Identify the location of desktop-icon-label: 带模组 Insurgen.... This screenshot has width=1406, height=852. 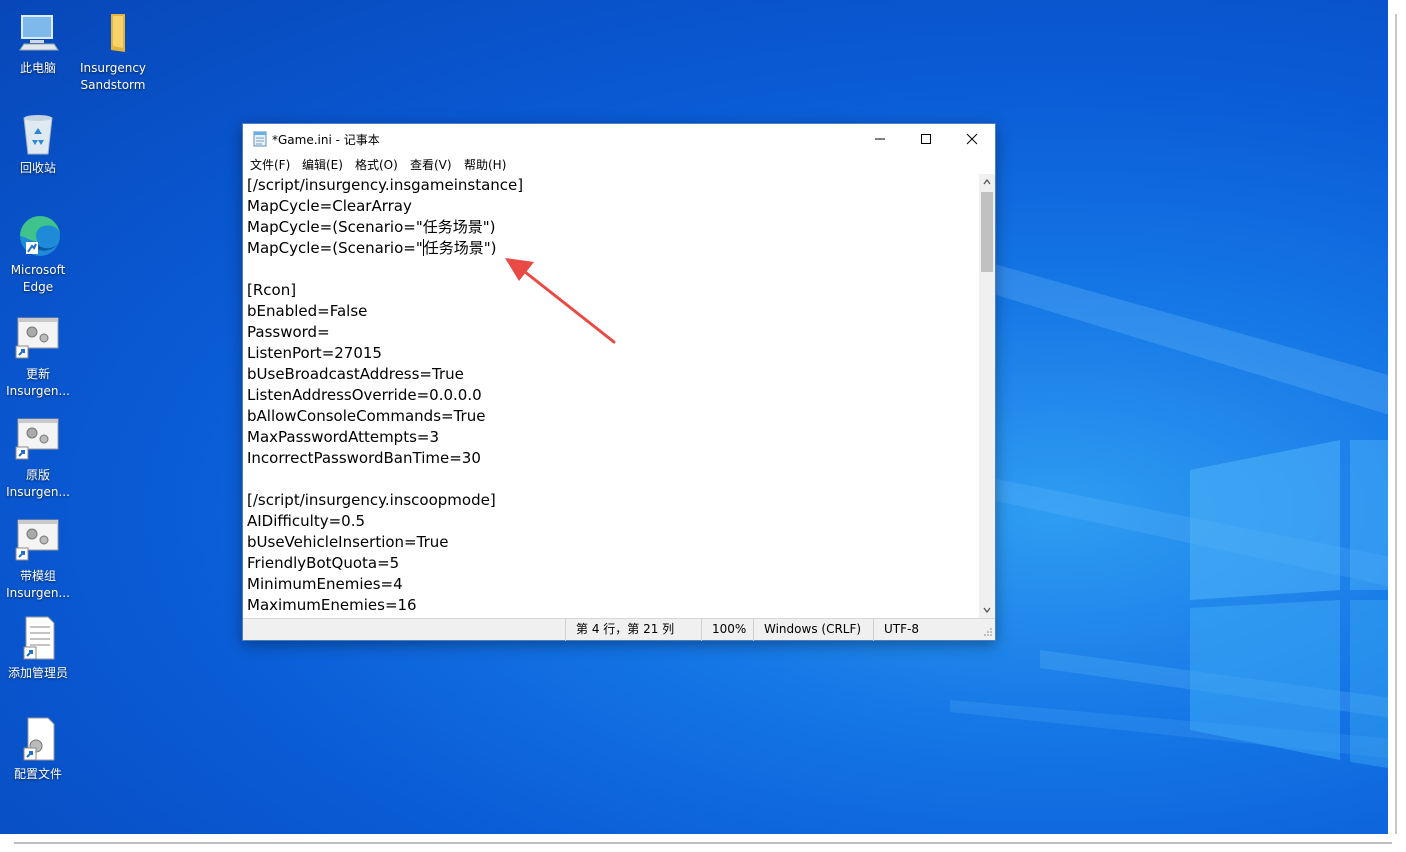
(38, 584).